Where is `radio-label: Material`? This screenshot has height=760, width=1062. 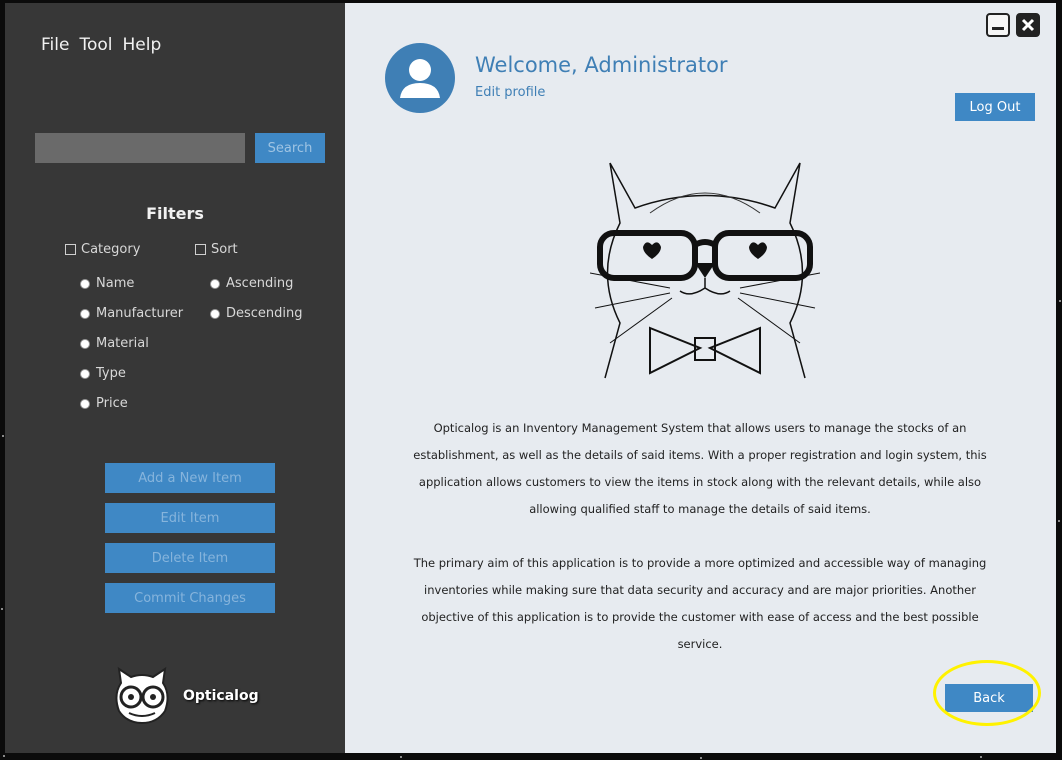
radio-label: Material is located at coordinates (122, 343).